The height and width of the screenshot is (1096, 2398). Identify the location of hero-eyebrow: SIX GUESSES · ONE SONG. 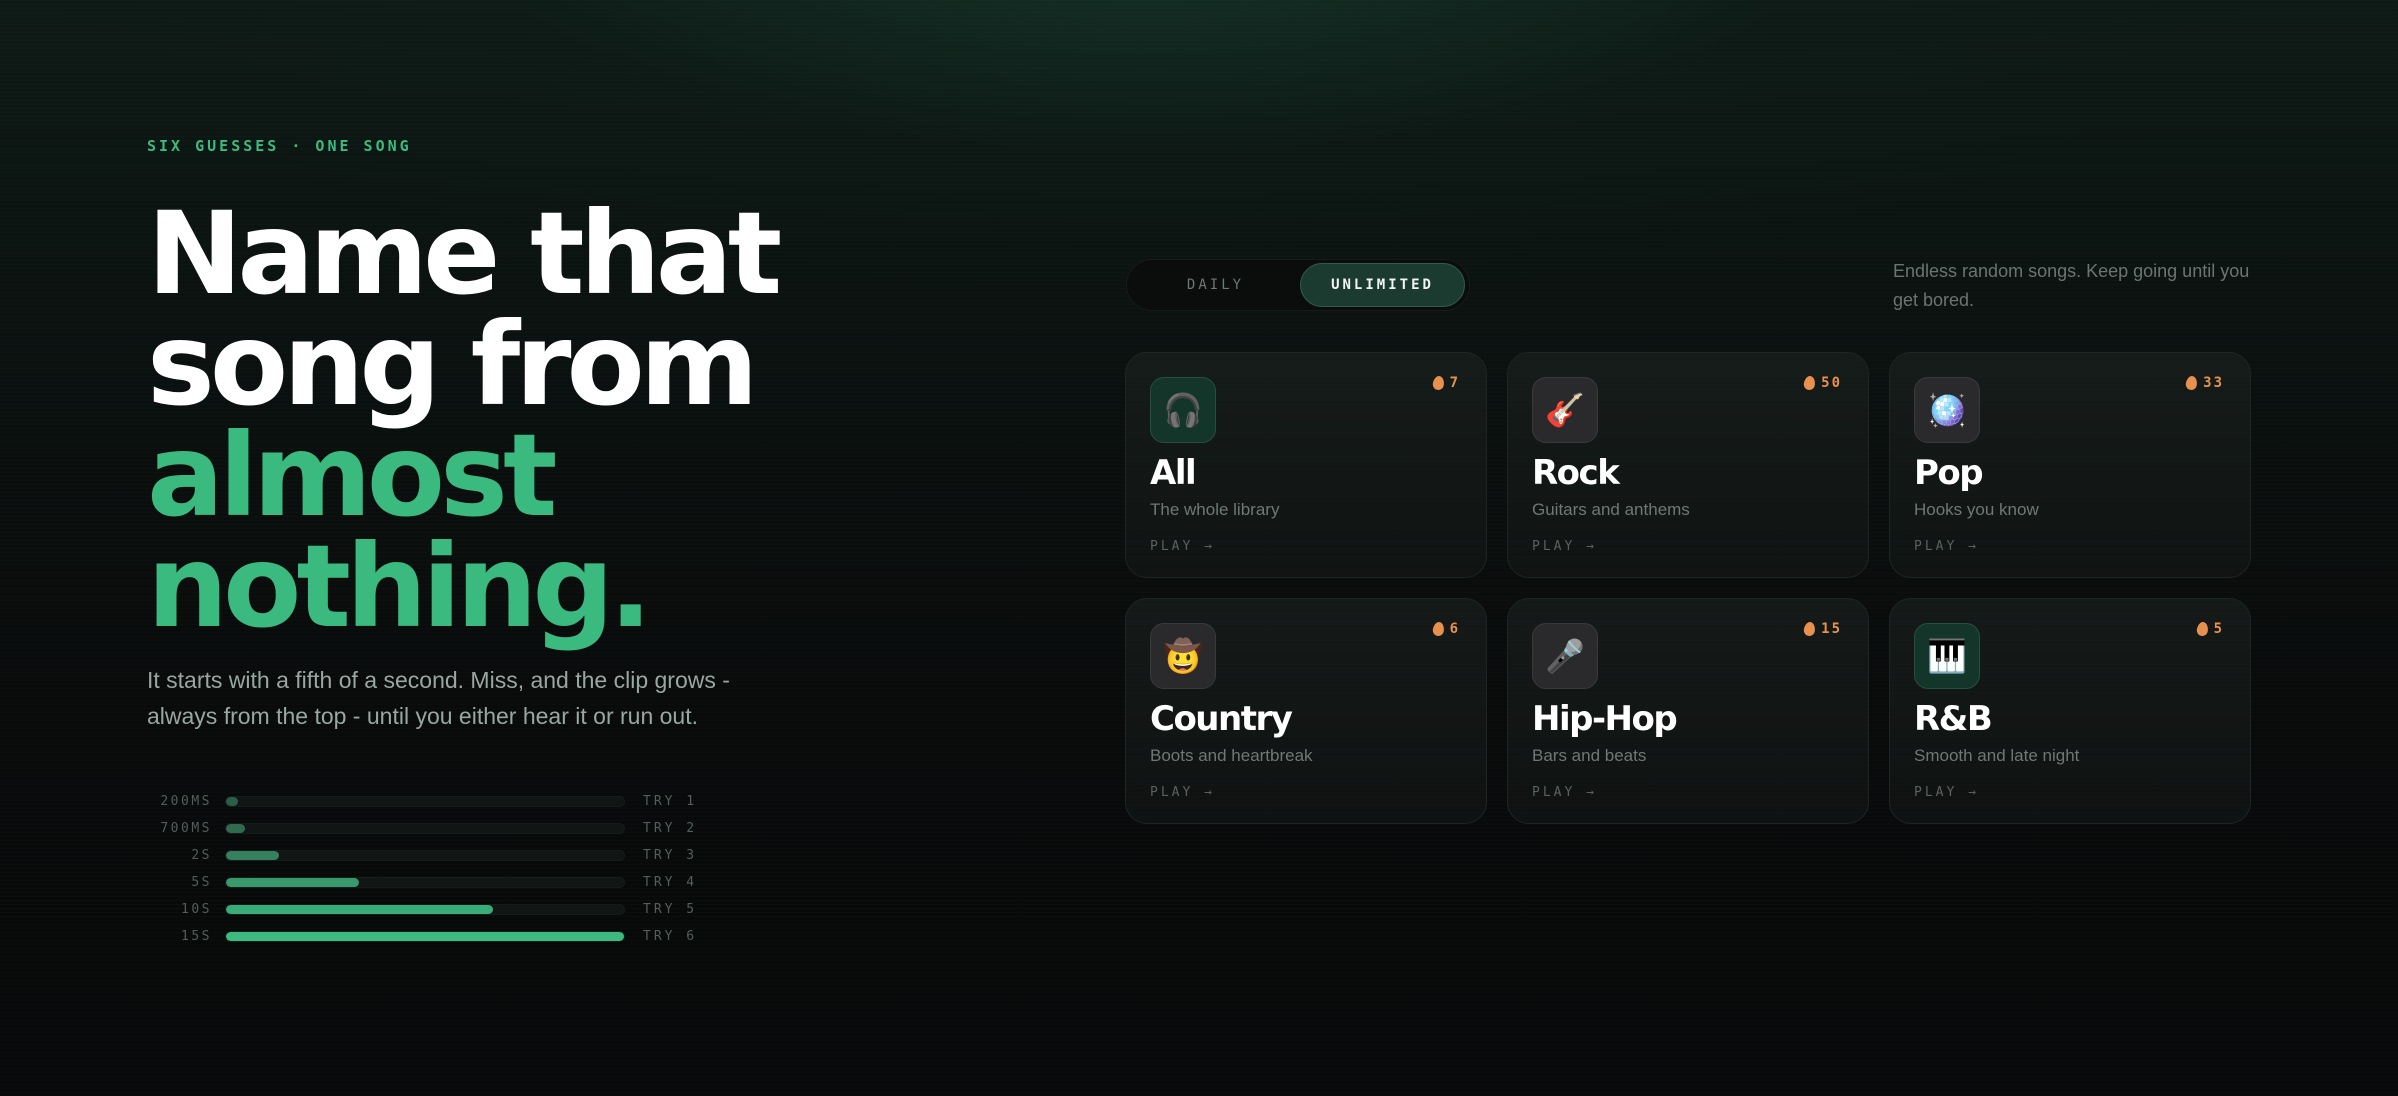
(279, 146).